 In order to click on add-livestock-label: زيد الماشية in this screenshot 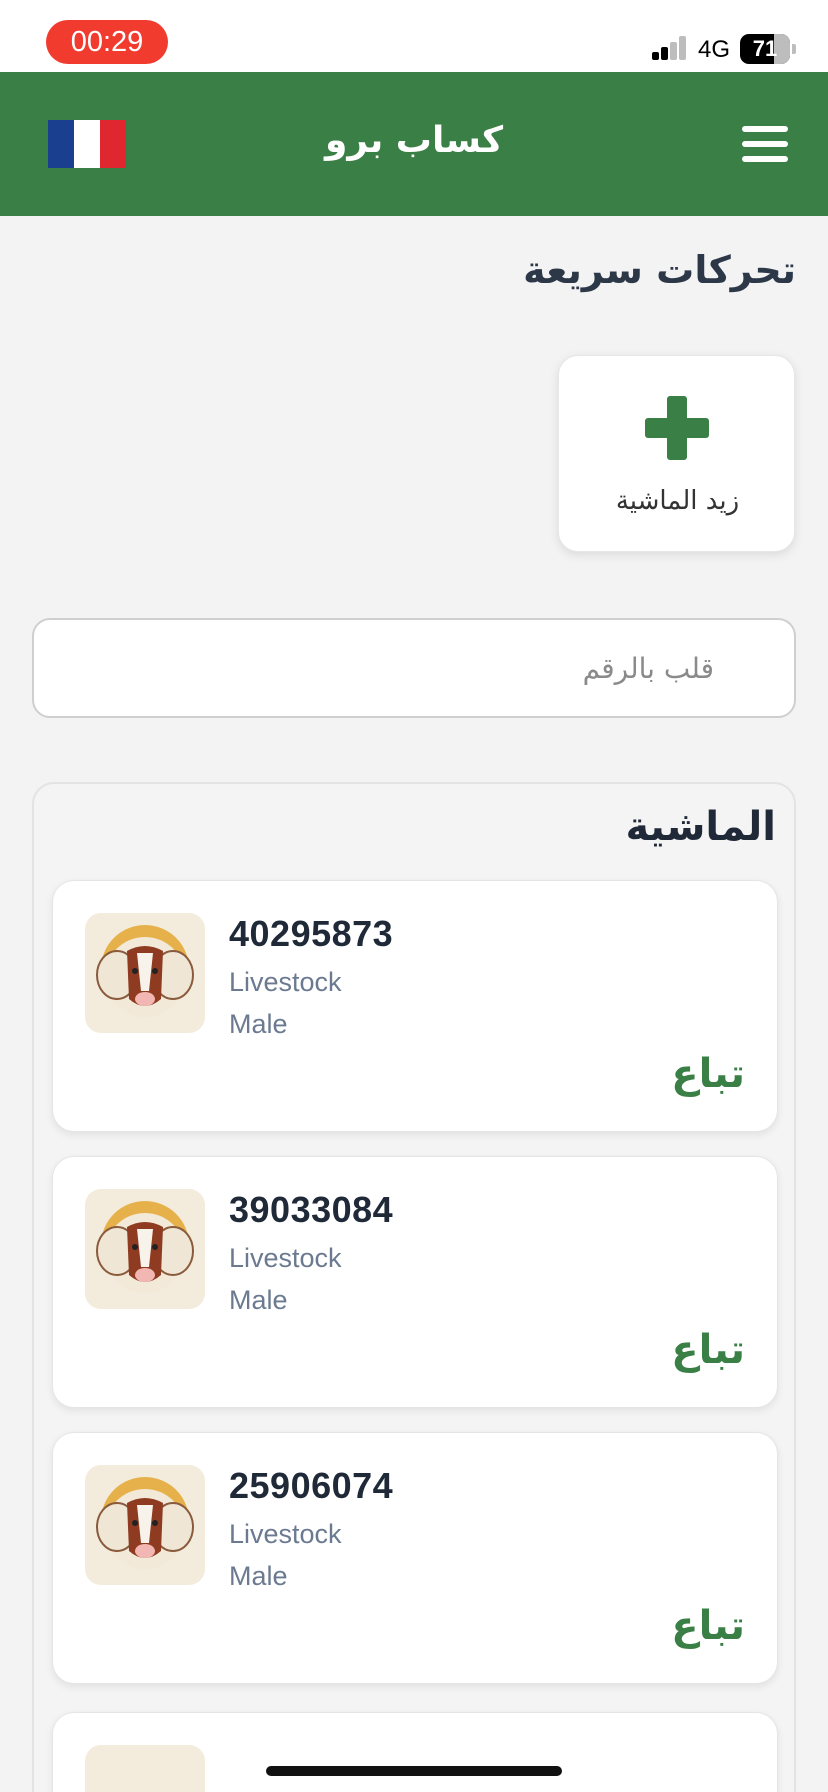, I will do `click(677, 501)`.